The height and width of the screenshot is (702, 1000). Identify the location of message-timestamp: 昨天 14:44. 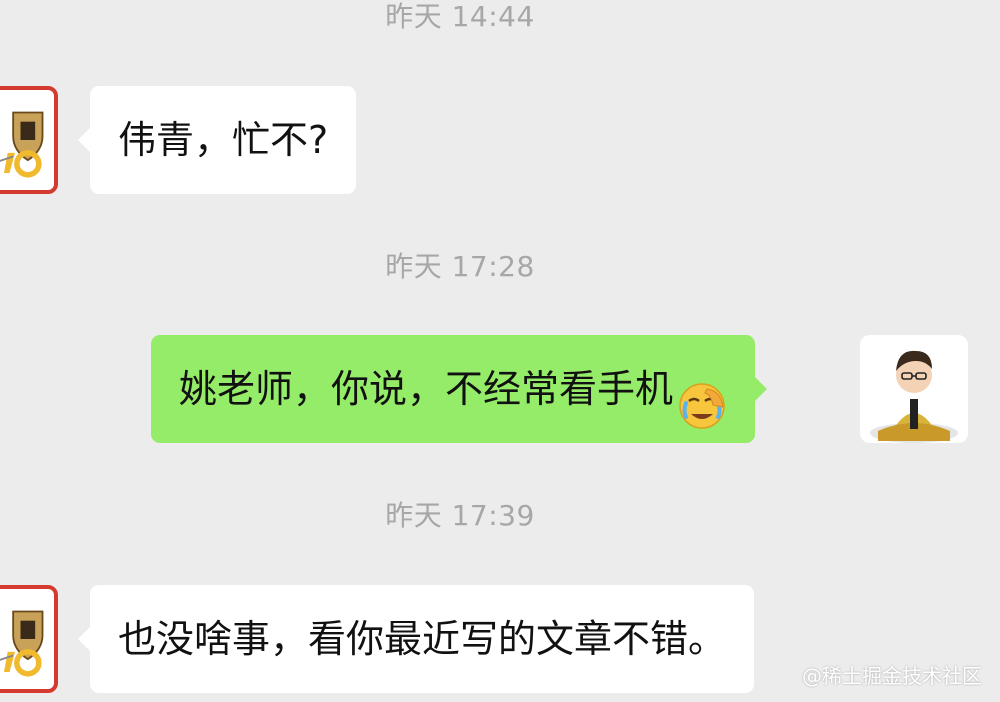
(460, 16).